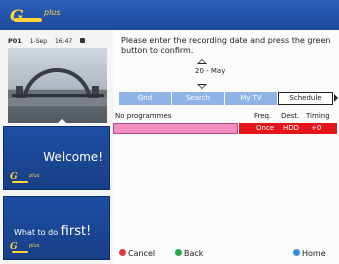  Describe the element at coordinates (62, 121) in the screenshot. I see `scroll-up-icon` at that location.